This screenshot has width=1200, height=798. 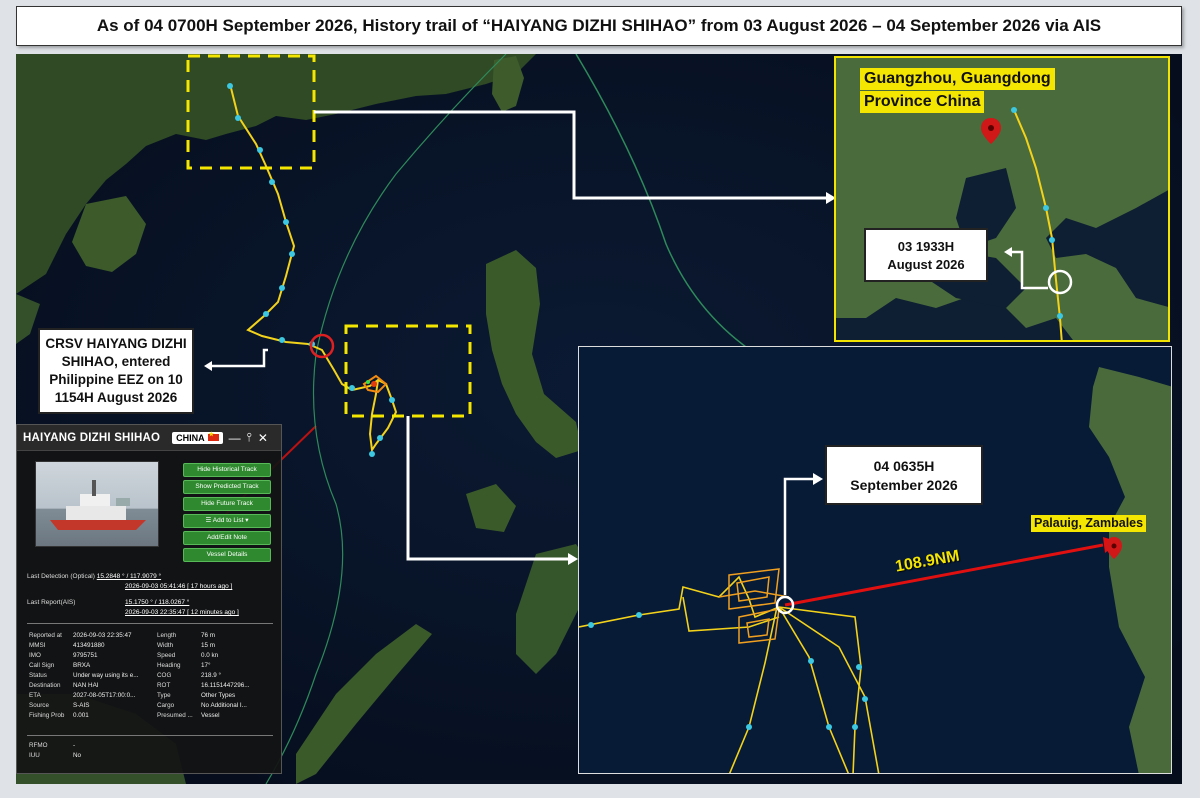 What do you see at coordinates (152, 716) in the screenshot?
I see `table-row: Fishing Prob 0.001 Presumed ... Vessel` at bounding box center [152, 716].